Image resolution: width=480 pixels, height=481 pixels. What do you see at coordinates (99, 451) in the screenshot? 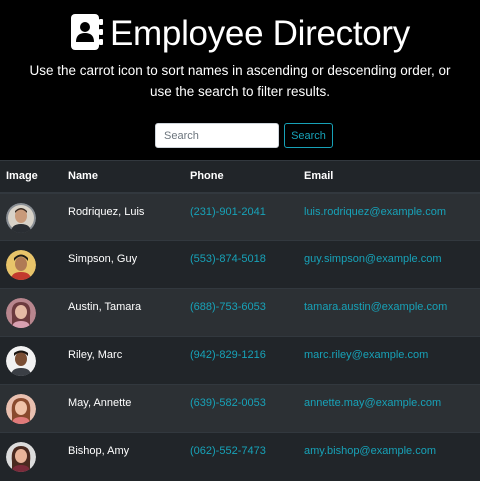
I see `employee-name: Bishop, Amy` at bounding box center [99, 451].